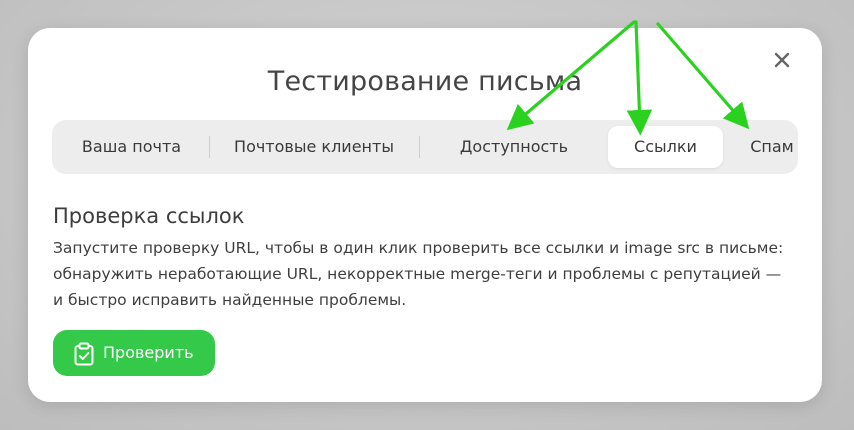 The width and height of the screenshot is (854, 430). Describe the element at coordinates (514, 147) in the screenshot. I see `tab-accessibility: Доступность` at that location.